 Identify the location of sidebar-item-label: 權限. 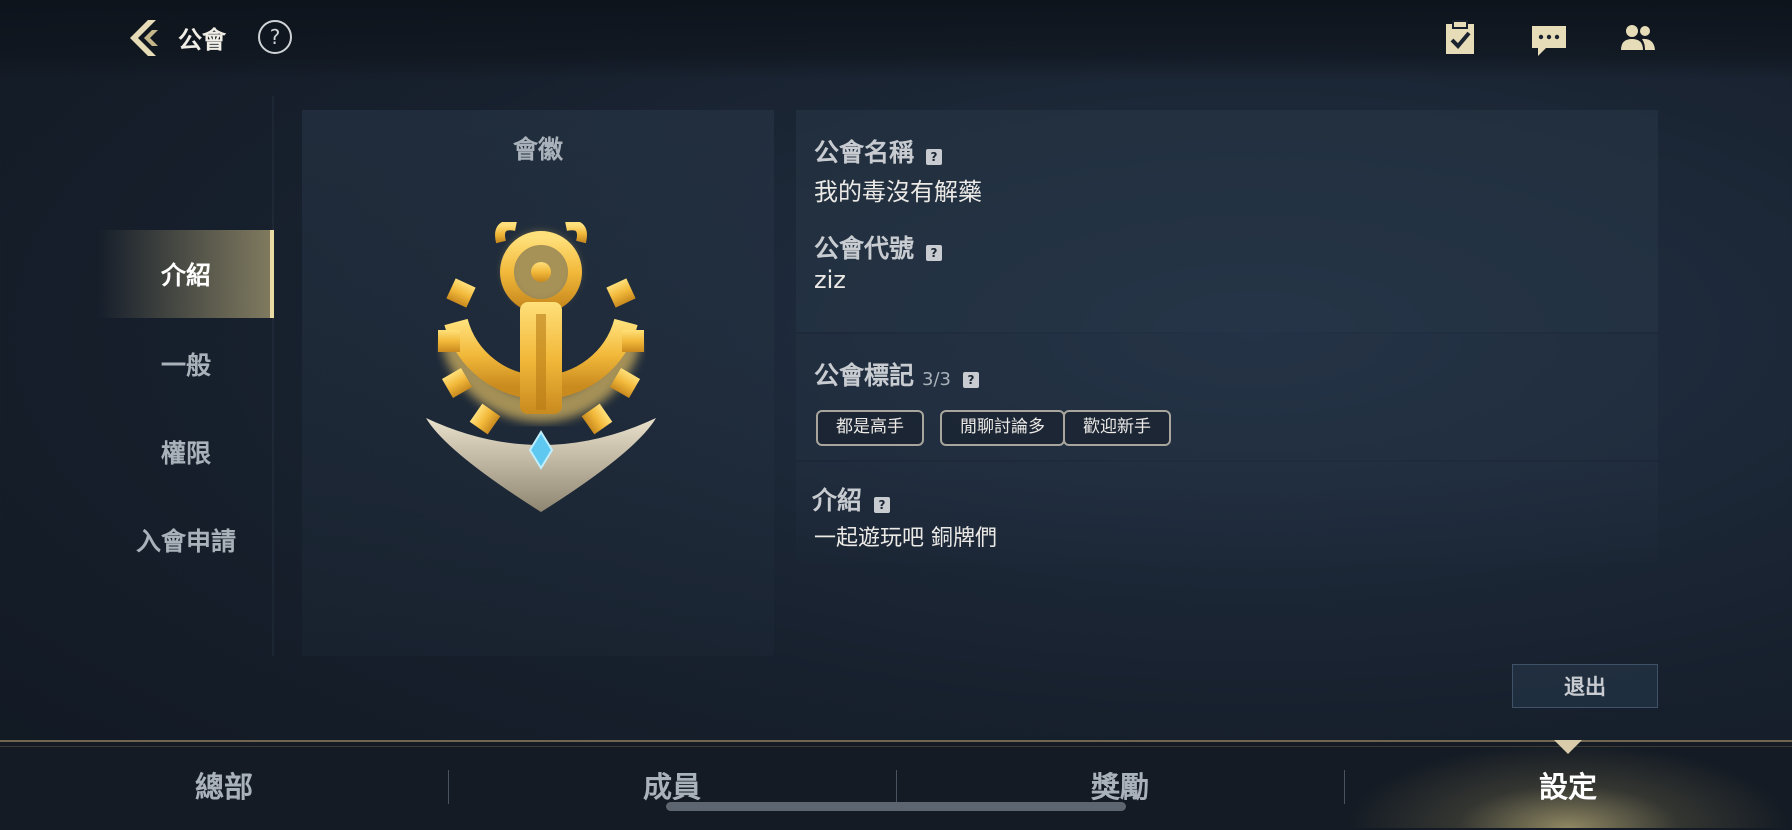
(185, 453).